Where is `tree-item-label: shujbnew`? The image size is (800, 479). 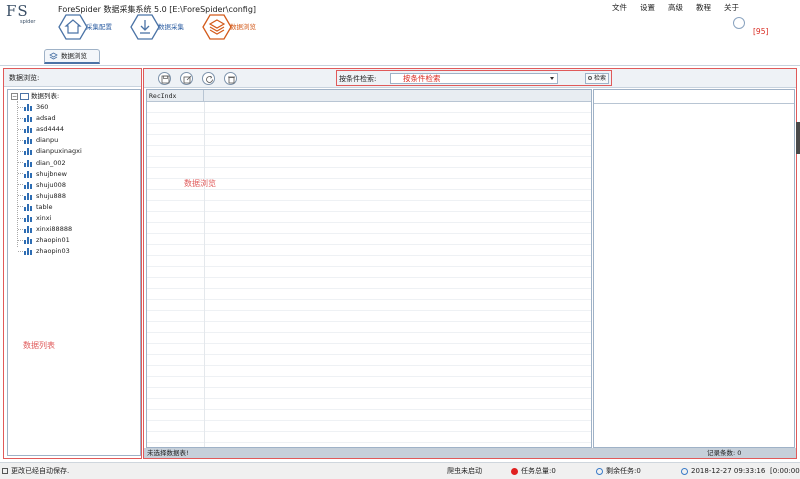
tree-item-label: shujbnew is located at coordinates (51, 173).